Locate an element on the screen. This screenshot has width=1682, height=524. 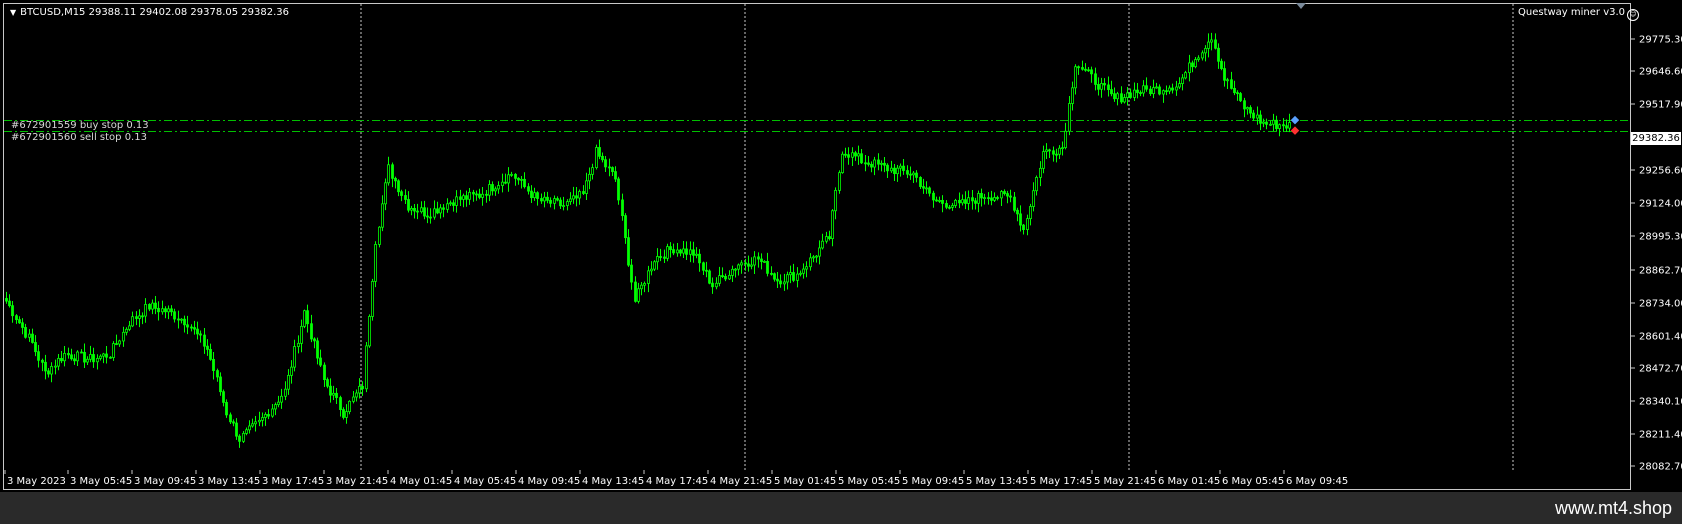
buy-stop-order-label: #672901559 buy stop 0.13 is located at coordinates (80, 126).